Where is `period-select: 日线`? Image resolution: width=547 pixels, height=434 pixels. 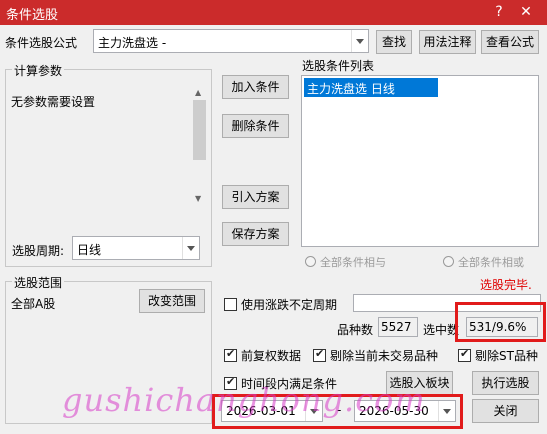 period-select: 日线 is located at coordinates (136, 248).